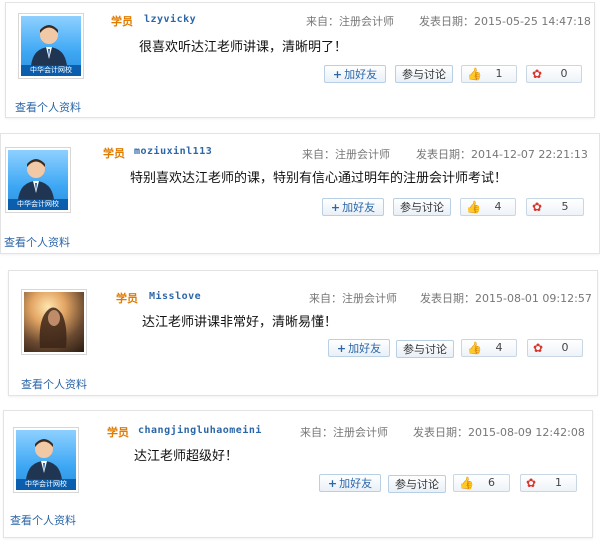 This screenshot has width=600, height=542. I want to click on post-date: 发表日期：2015-05-25 14:47:18, so click(505, 21).